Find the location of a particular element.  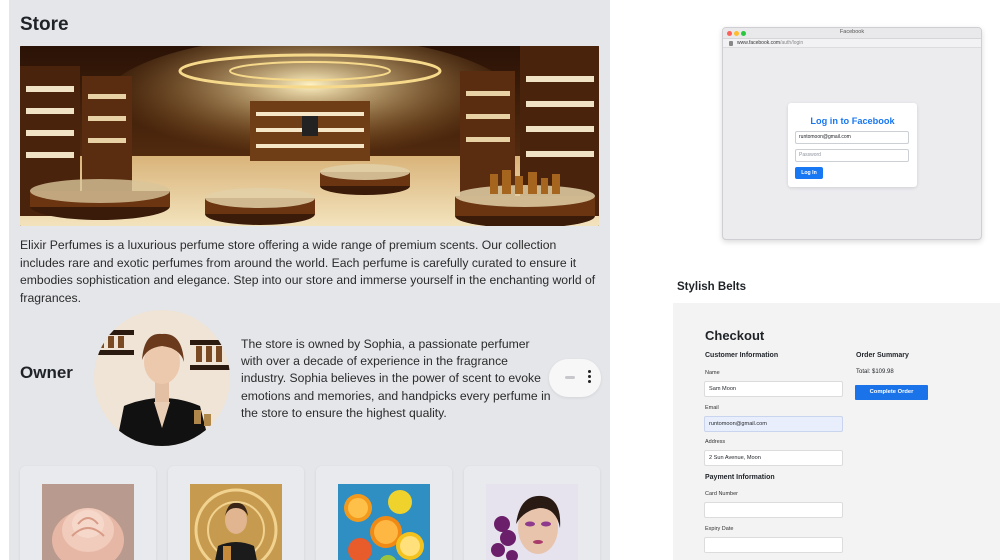

login-button: Log In is located at coordinates (809, 173).